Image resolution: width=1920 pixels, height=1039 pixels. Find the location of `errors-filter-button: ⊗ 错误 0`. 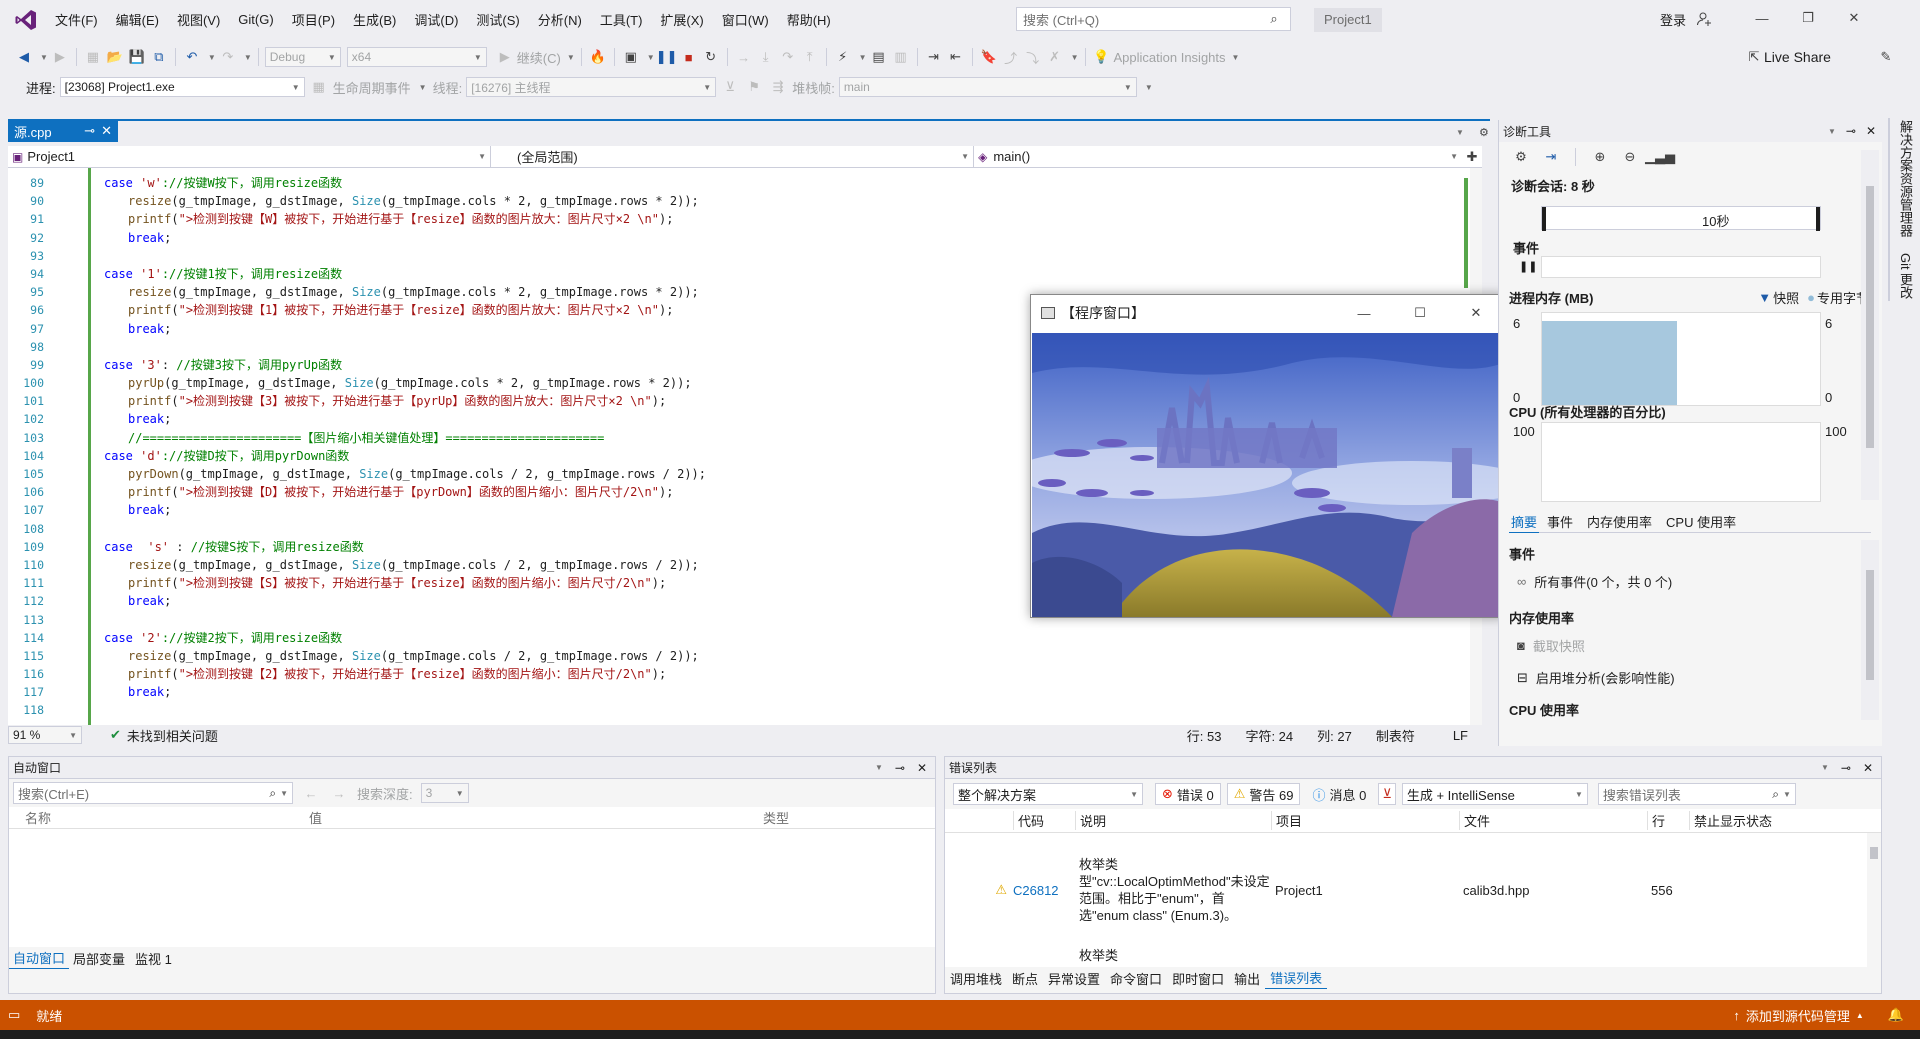

errors-filter-button: ⊗ 错误 0 is located at coordinates (1188, 794).